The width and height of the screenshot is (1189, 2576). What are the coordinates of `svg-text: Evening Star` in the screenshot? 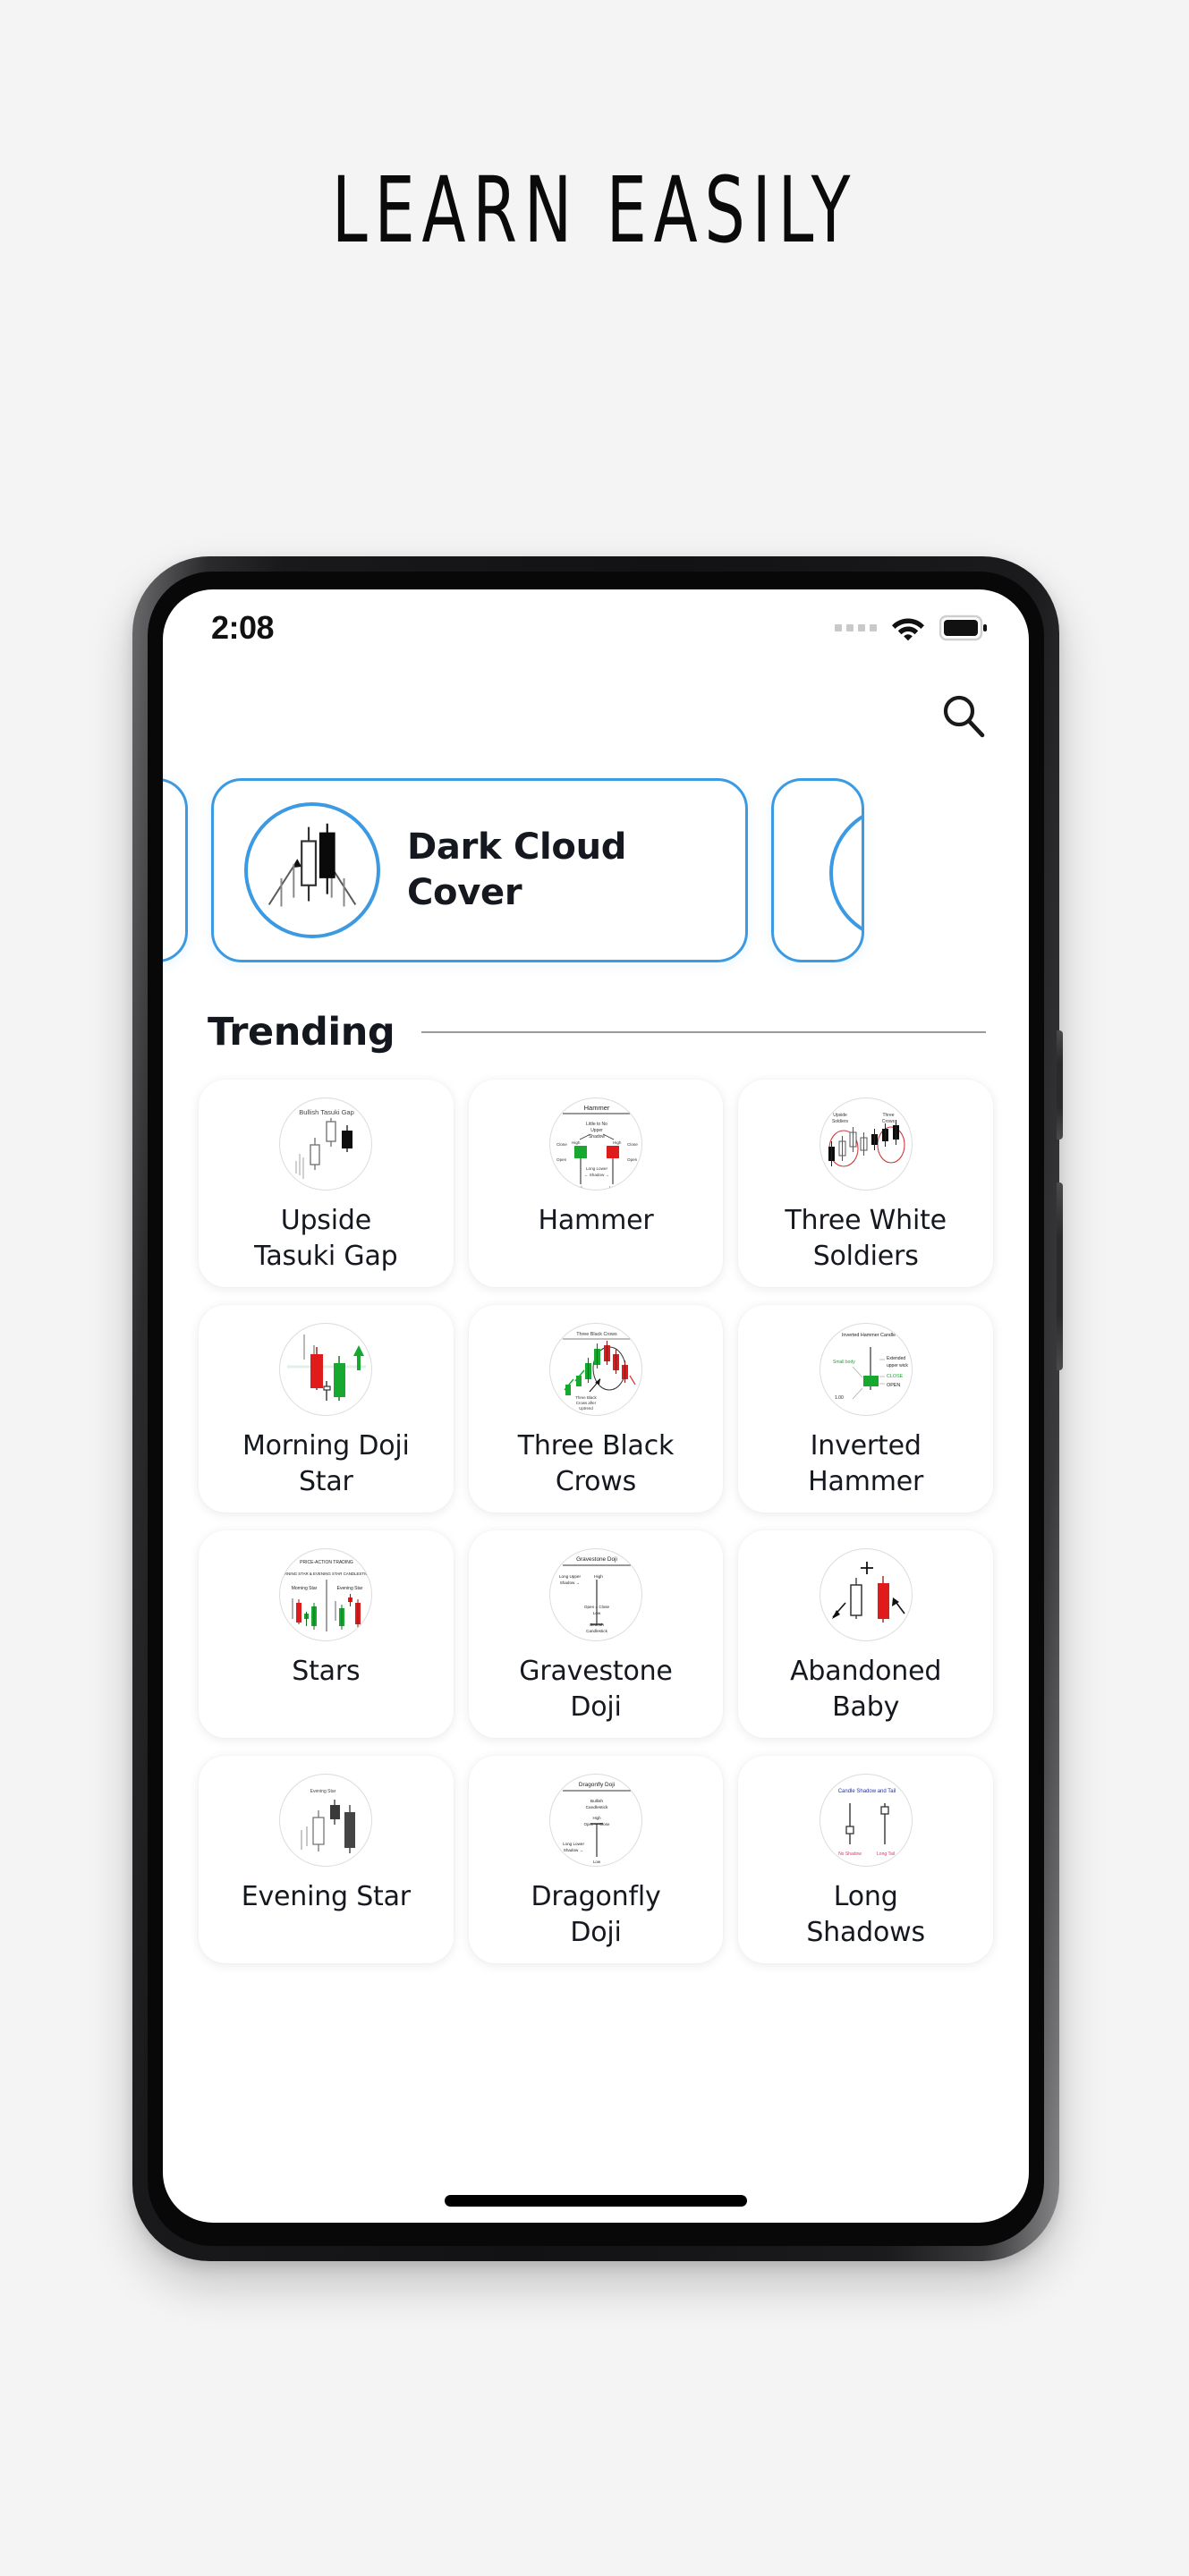 It's located at (350, 1588).